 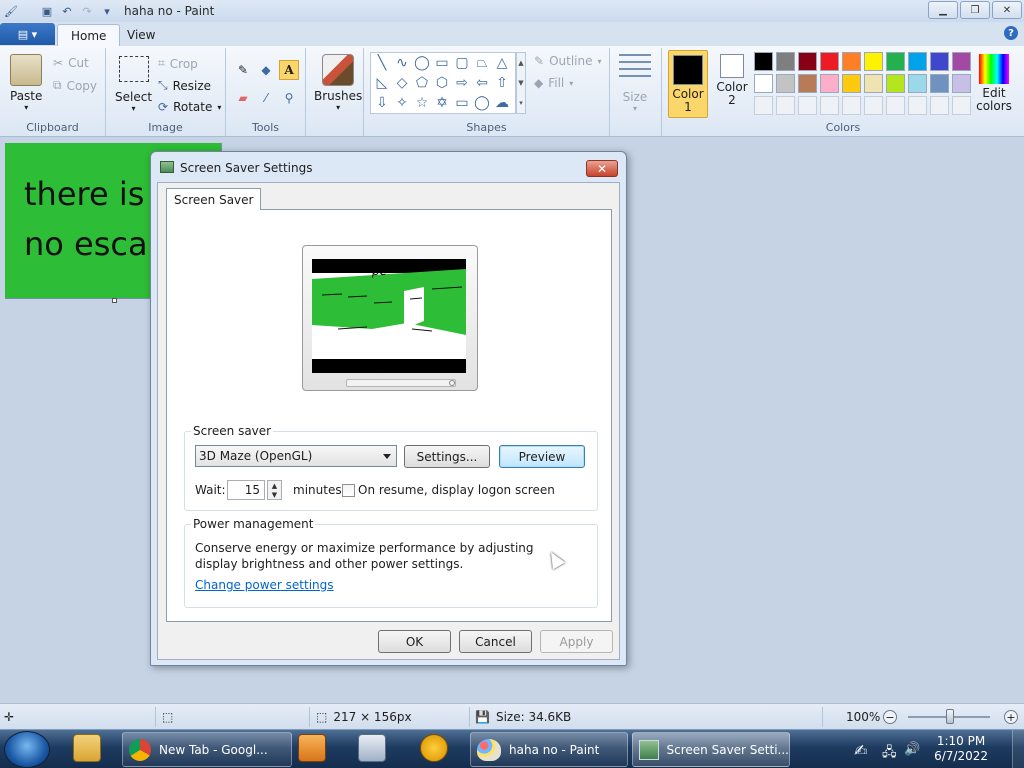 I want to click on edit-colors-button: Edit colors, so click(x=994, y=83).